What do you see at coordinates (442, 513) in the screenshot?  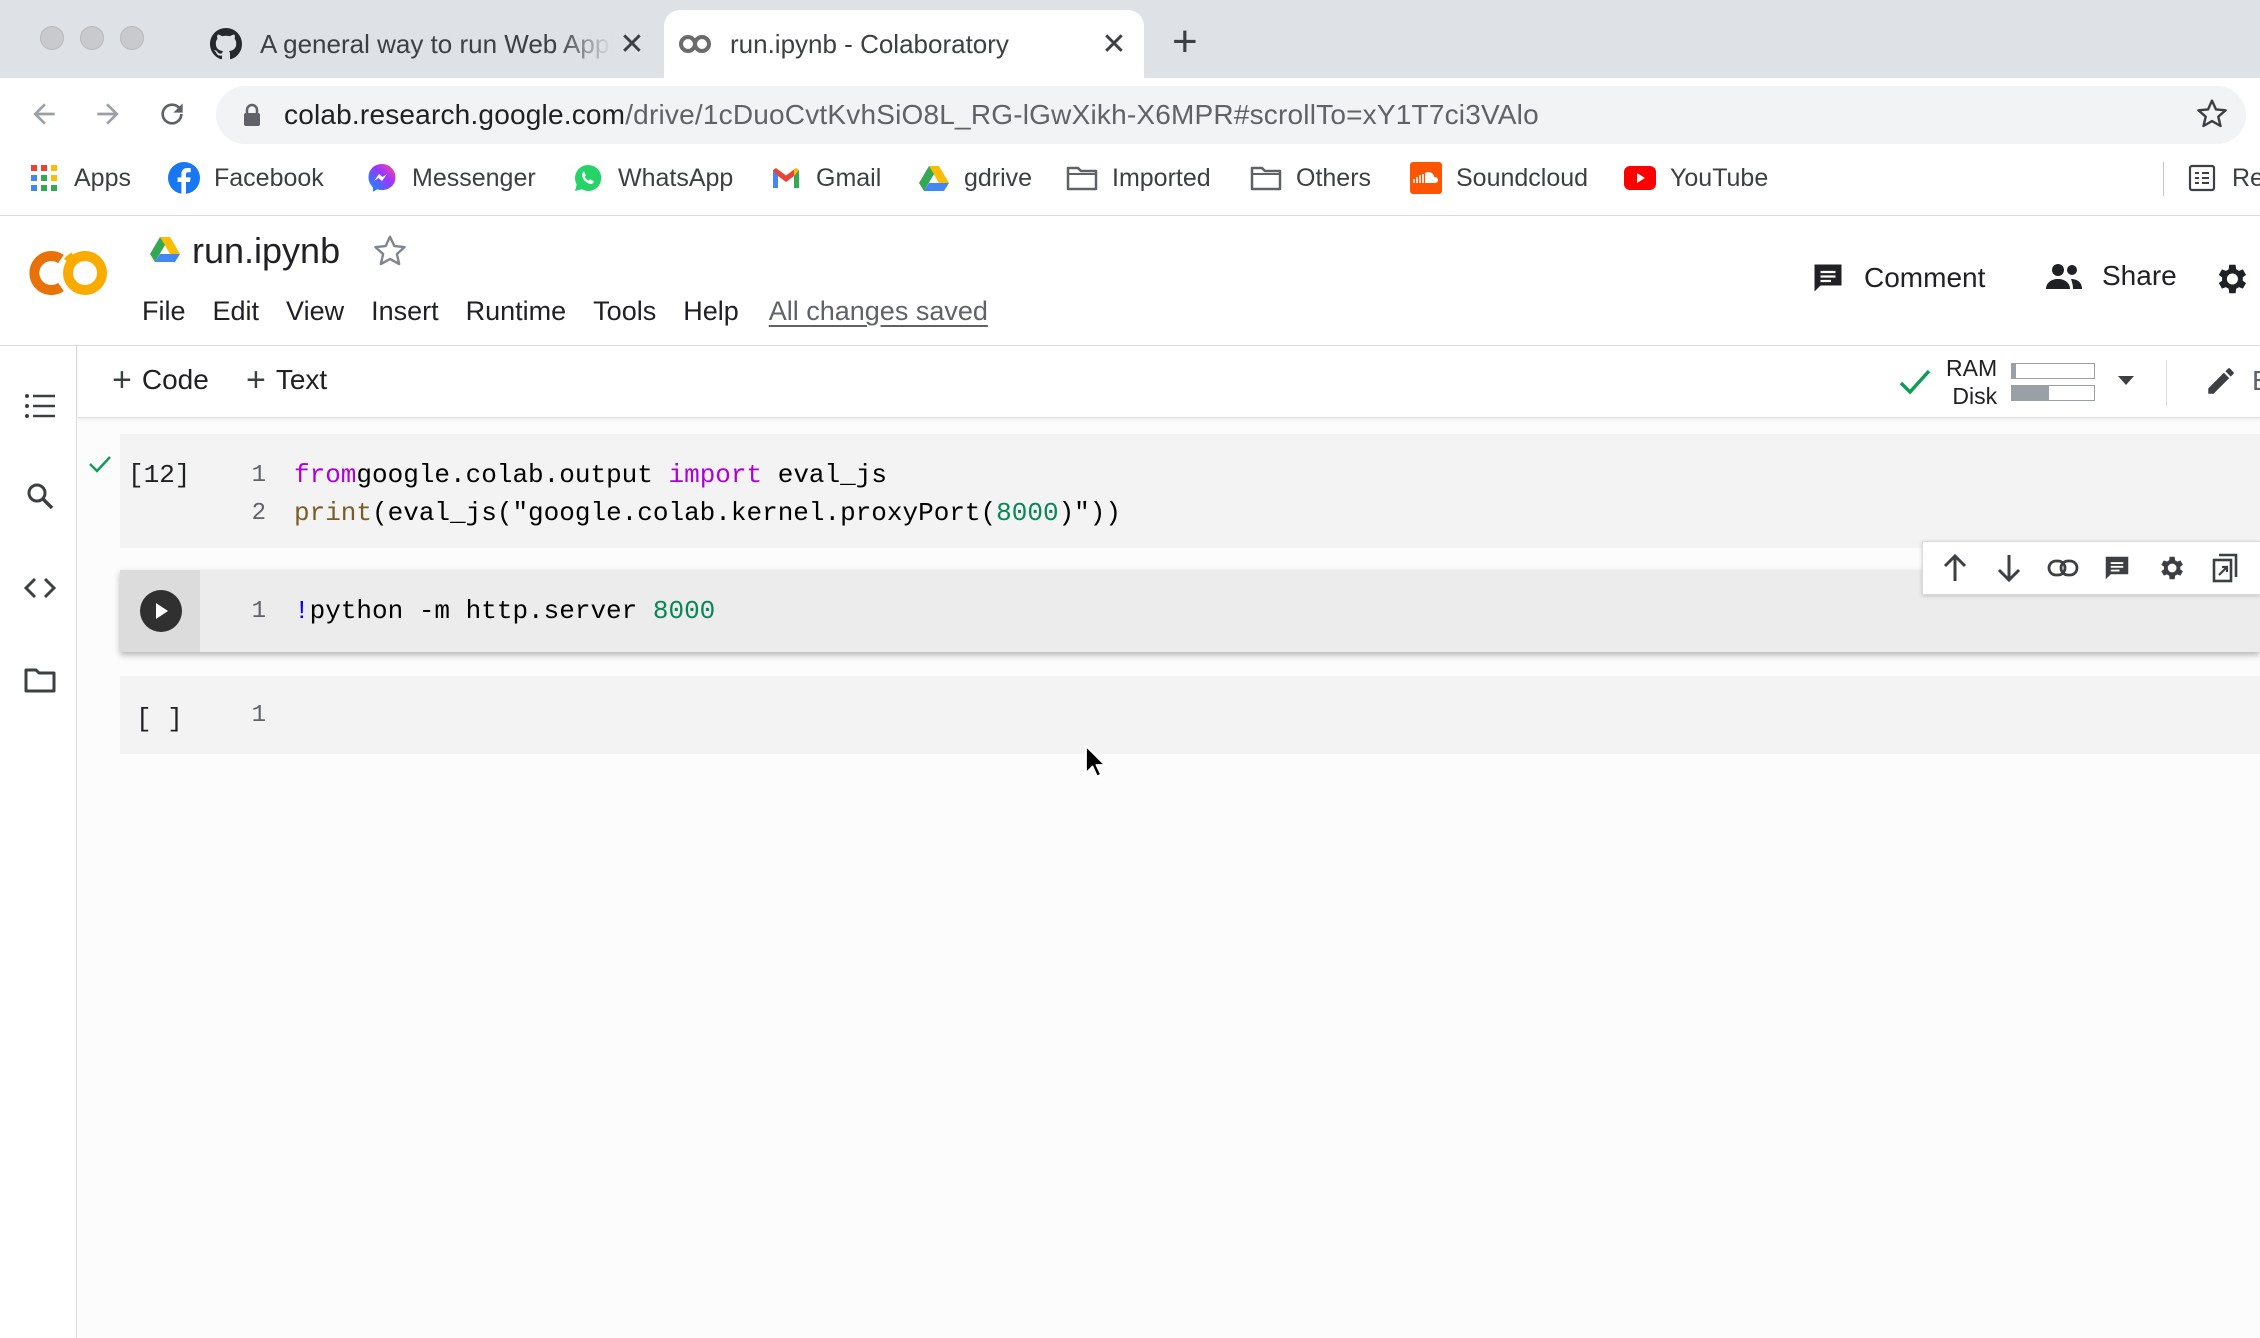 I see `code-token: (eval_js(` at bounding box center [442, 513].